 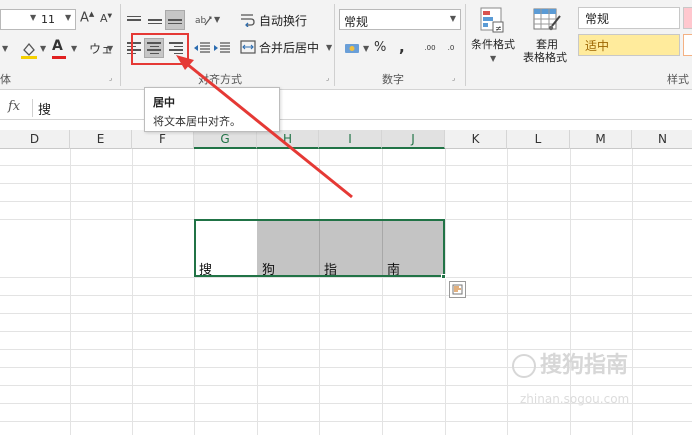 I want to click on bottom-align-button, so click(x=175, y=20).